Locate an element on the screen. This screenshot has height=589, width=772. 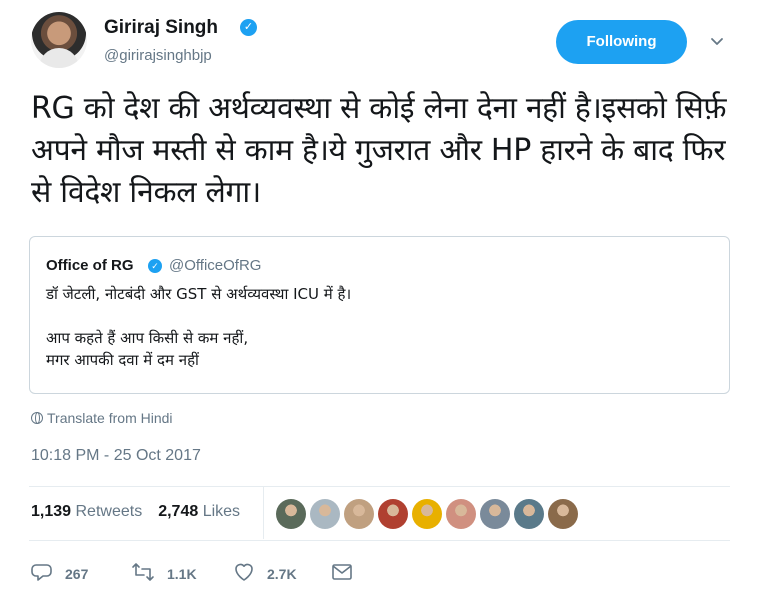
verified-badge-icon: ✓ is located at coordinates (248, 27).